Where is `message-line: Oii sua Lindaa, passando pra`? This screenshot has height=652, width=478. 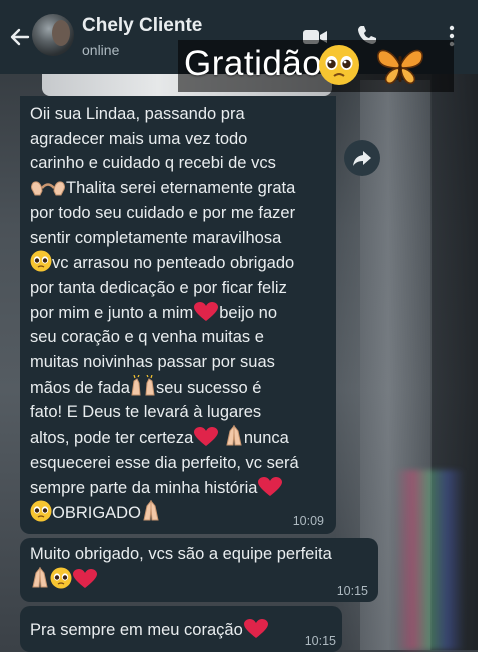
message-line: Oii sua Lindaa, passando pra is located at coordinates (137, 114).